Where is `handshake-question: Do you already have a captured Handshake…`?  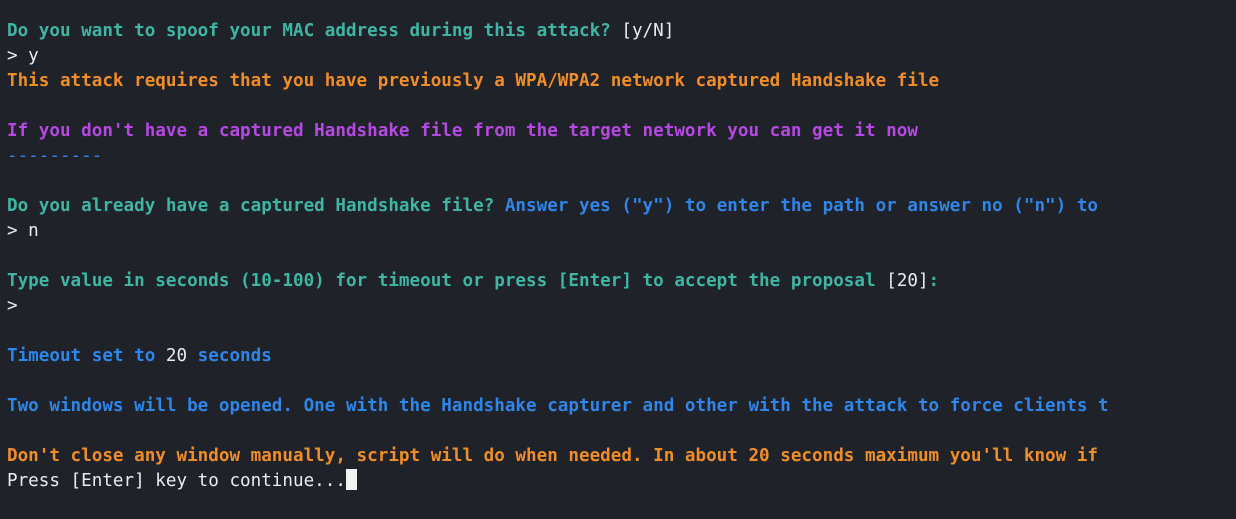 handshake-question: Do you already have a captured Handshake… is located at coordinates (251, 206).